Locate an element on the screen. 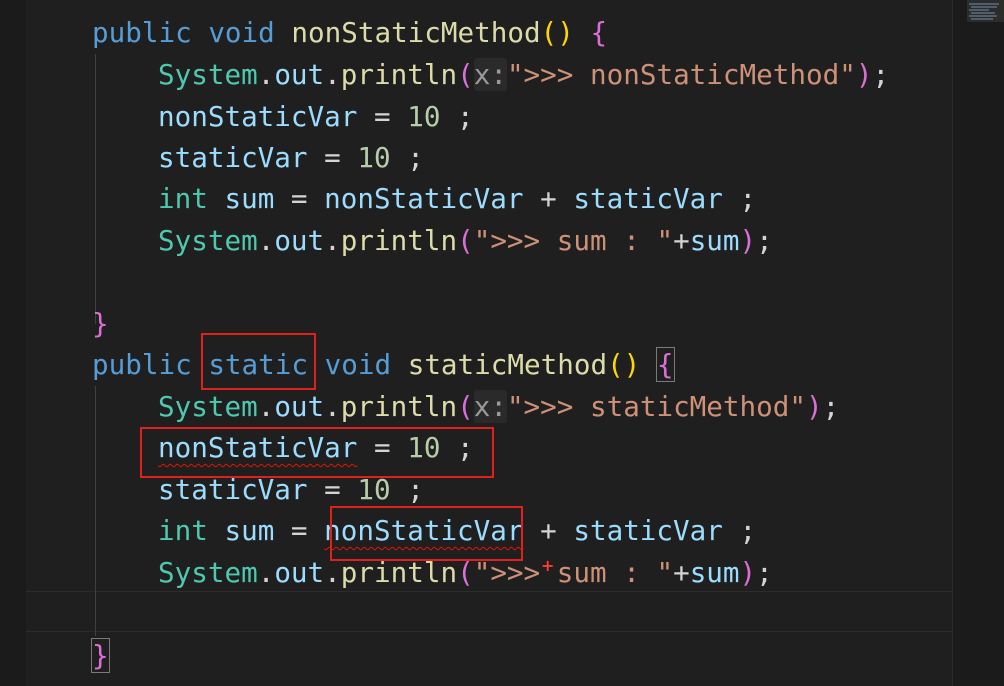  code-token: nonStaticVar is located at coordinates (424, 198).